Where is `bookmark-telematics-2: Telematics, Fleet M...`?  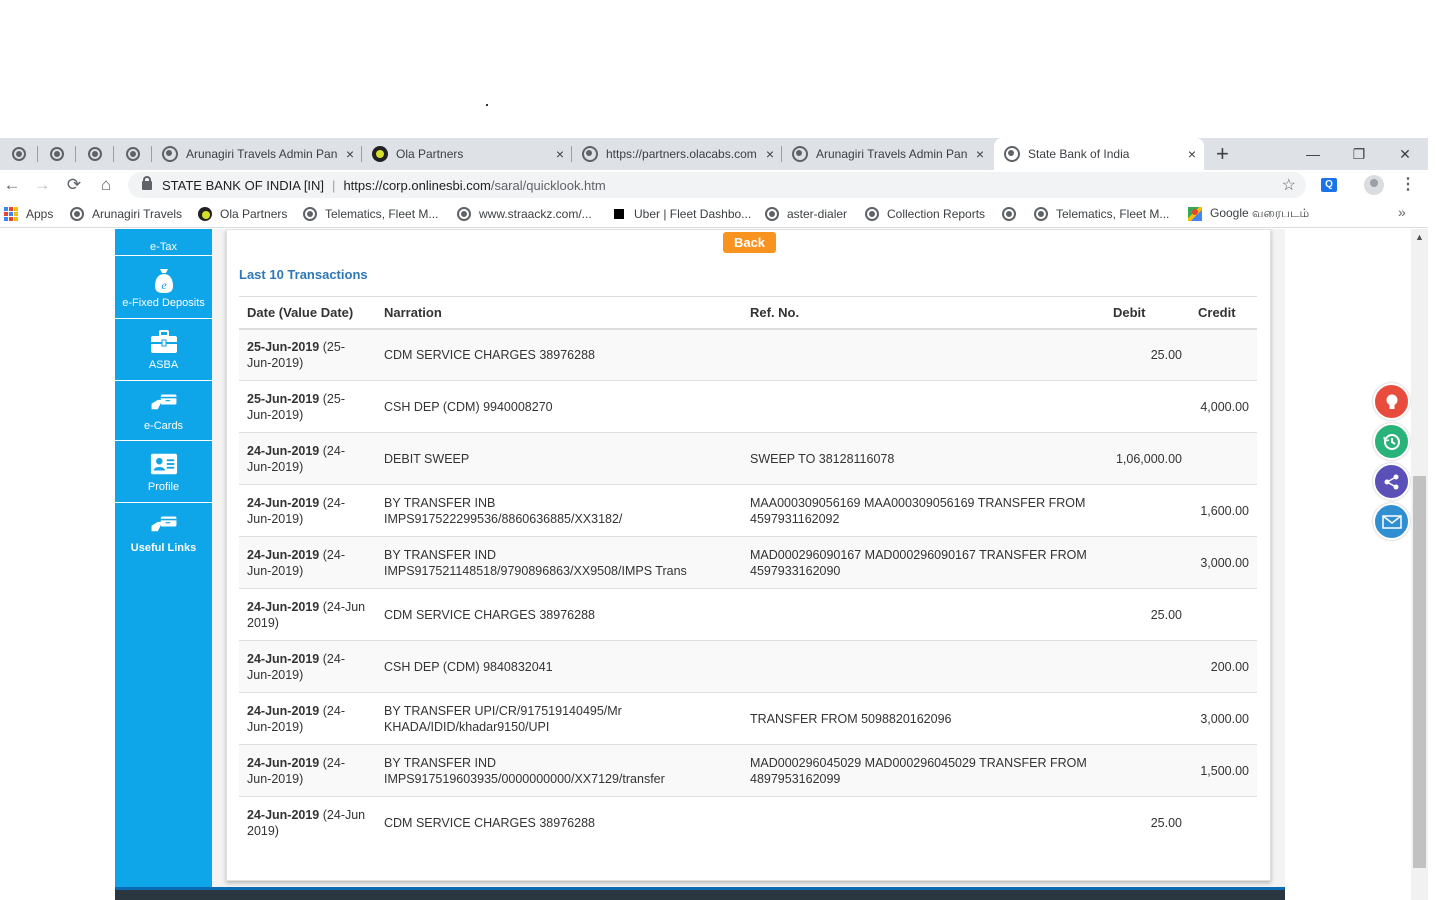 bookmark-telematics-2: Telematics, Fleet M... is located at coordinates (1101, 214).